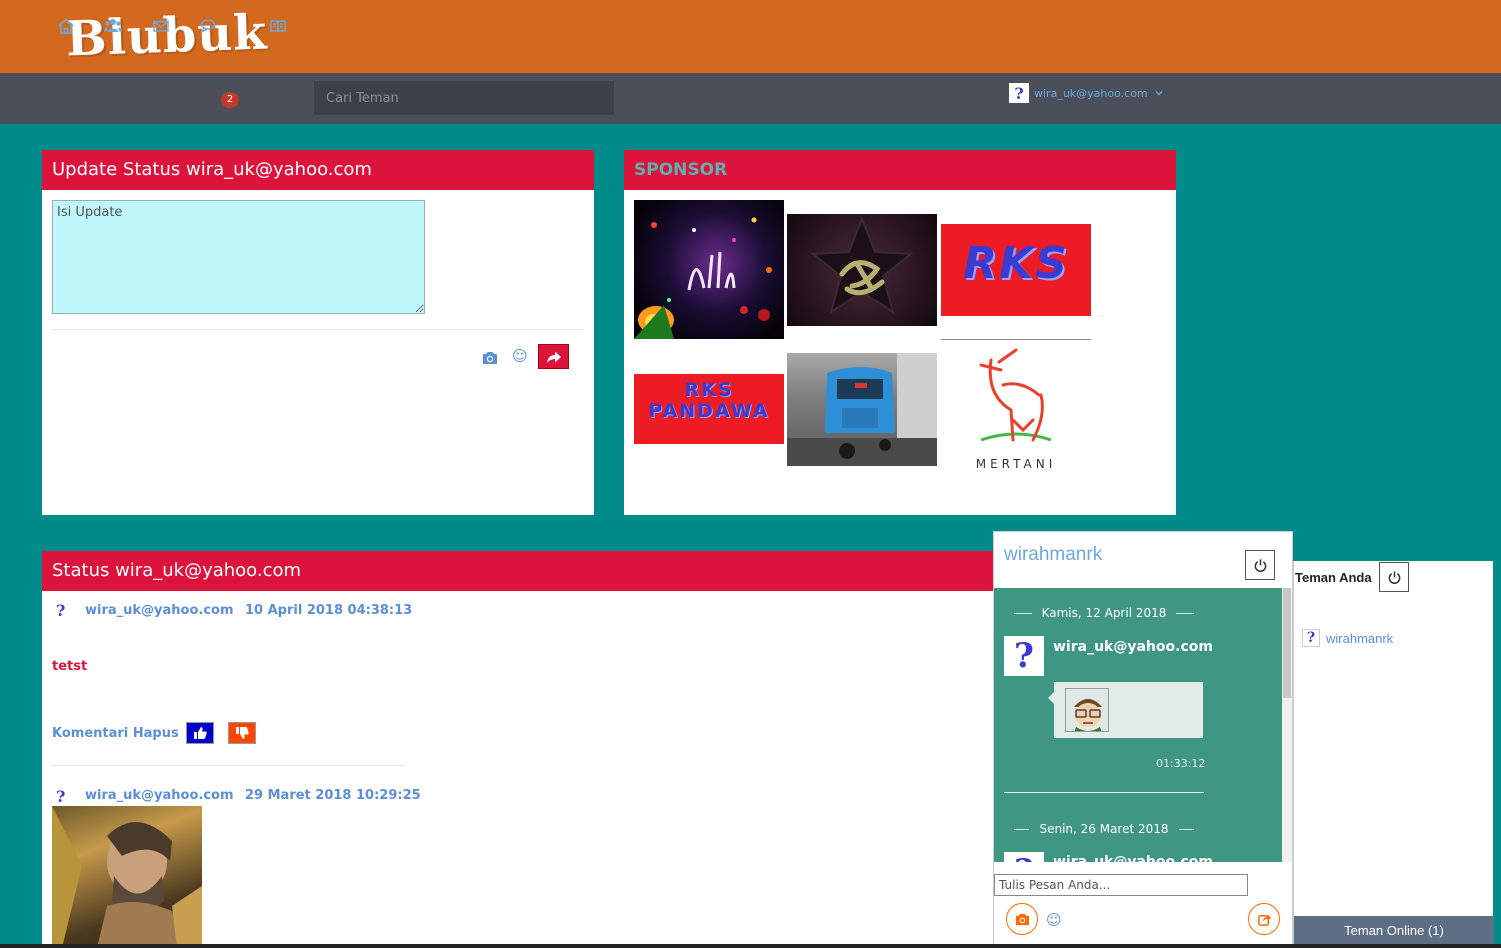 The height and width of the screenshot is (948, 1501). I want to click on chat-divider, so click(1104, 792).